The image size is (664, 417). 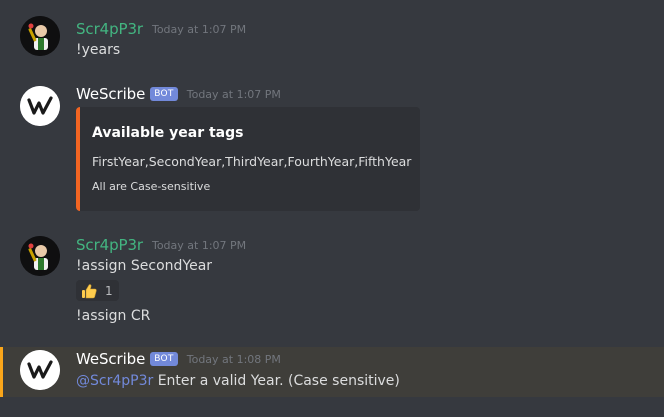 What do you see at coordinates (276, 381) in the screenshot?
I see `message-body: Enter a valid Year. (Case sensitive)` at bounding box center [276, 381].